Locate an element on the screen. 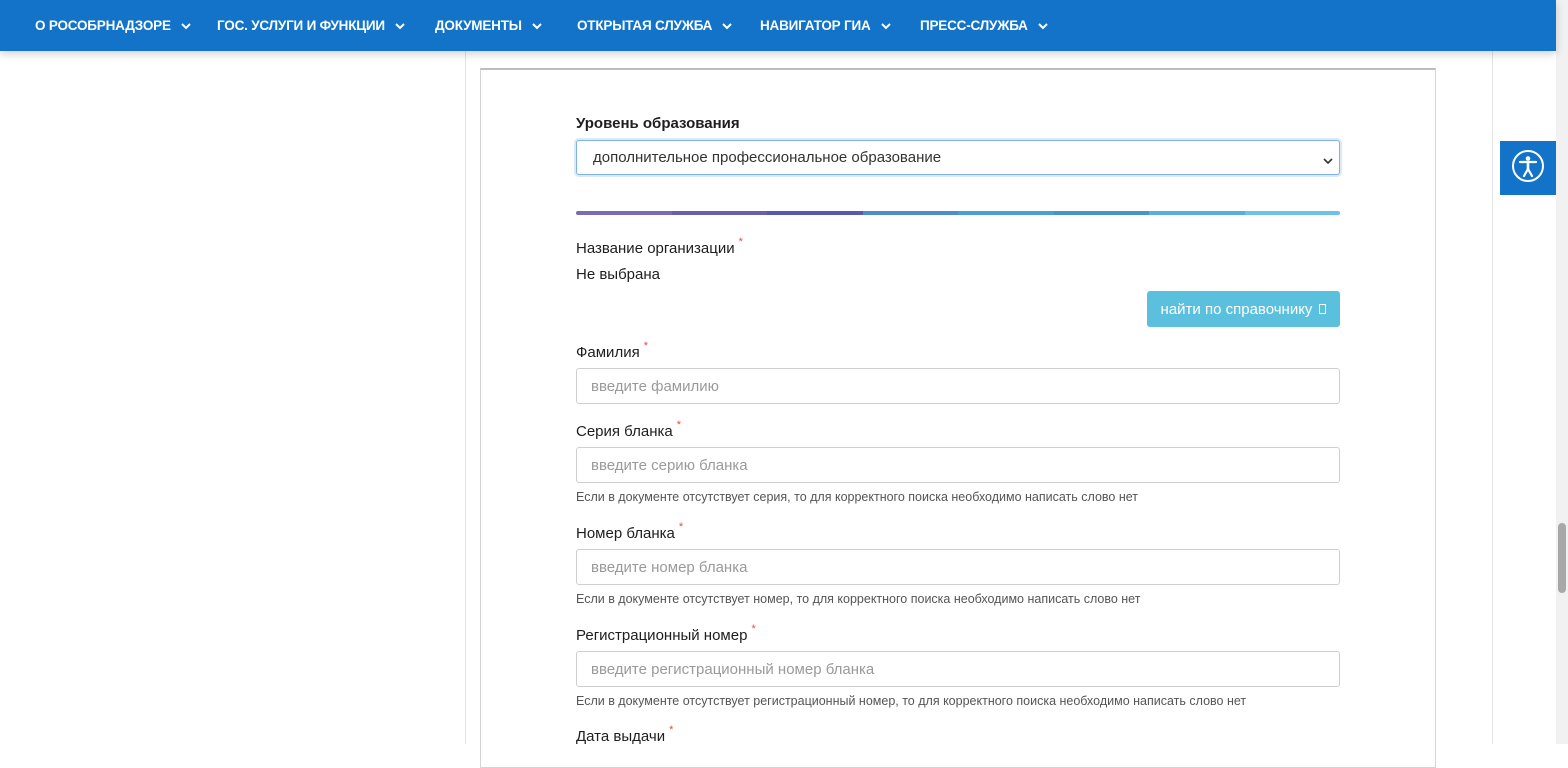  nav-item-press: ПРЕСС-СЛУЖБА is located at coordinates (984, 25).